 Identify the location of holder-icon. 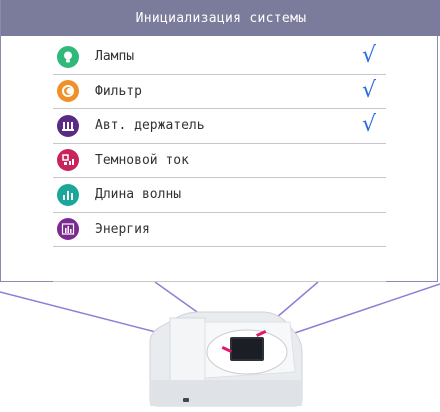
(68, 125).